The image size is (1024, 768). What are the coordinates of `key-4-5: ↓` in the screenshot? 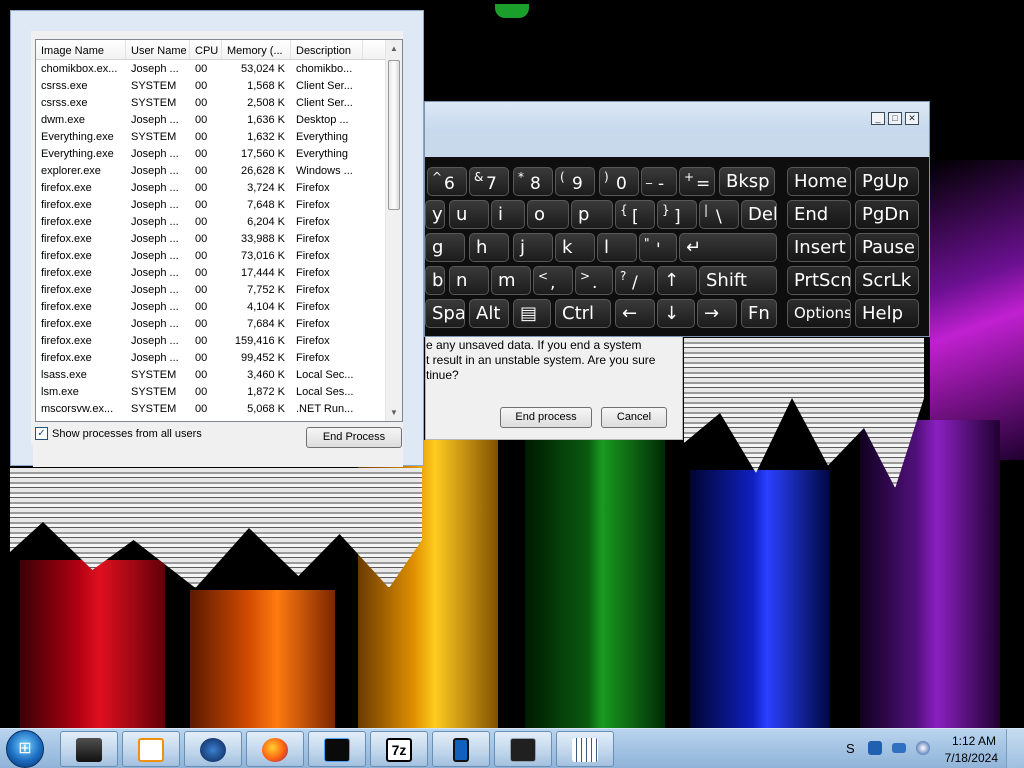 It's located at (676, 313).